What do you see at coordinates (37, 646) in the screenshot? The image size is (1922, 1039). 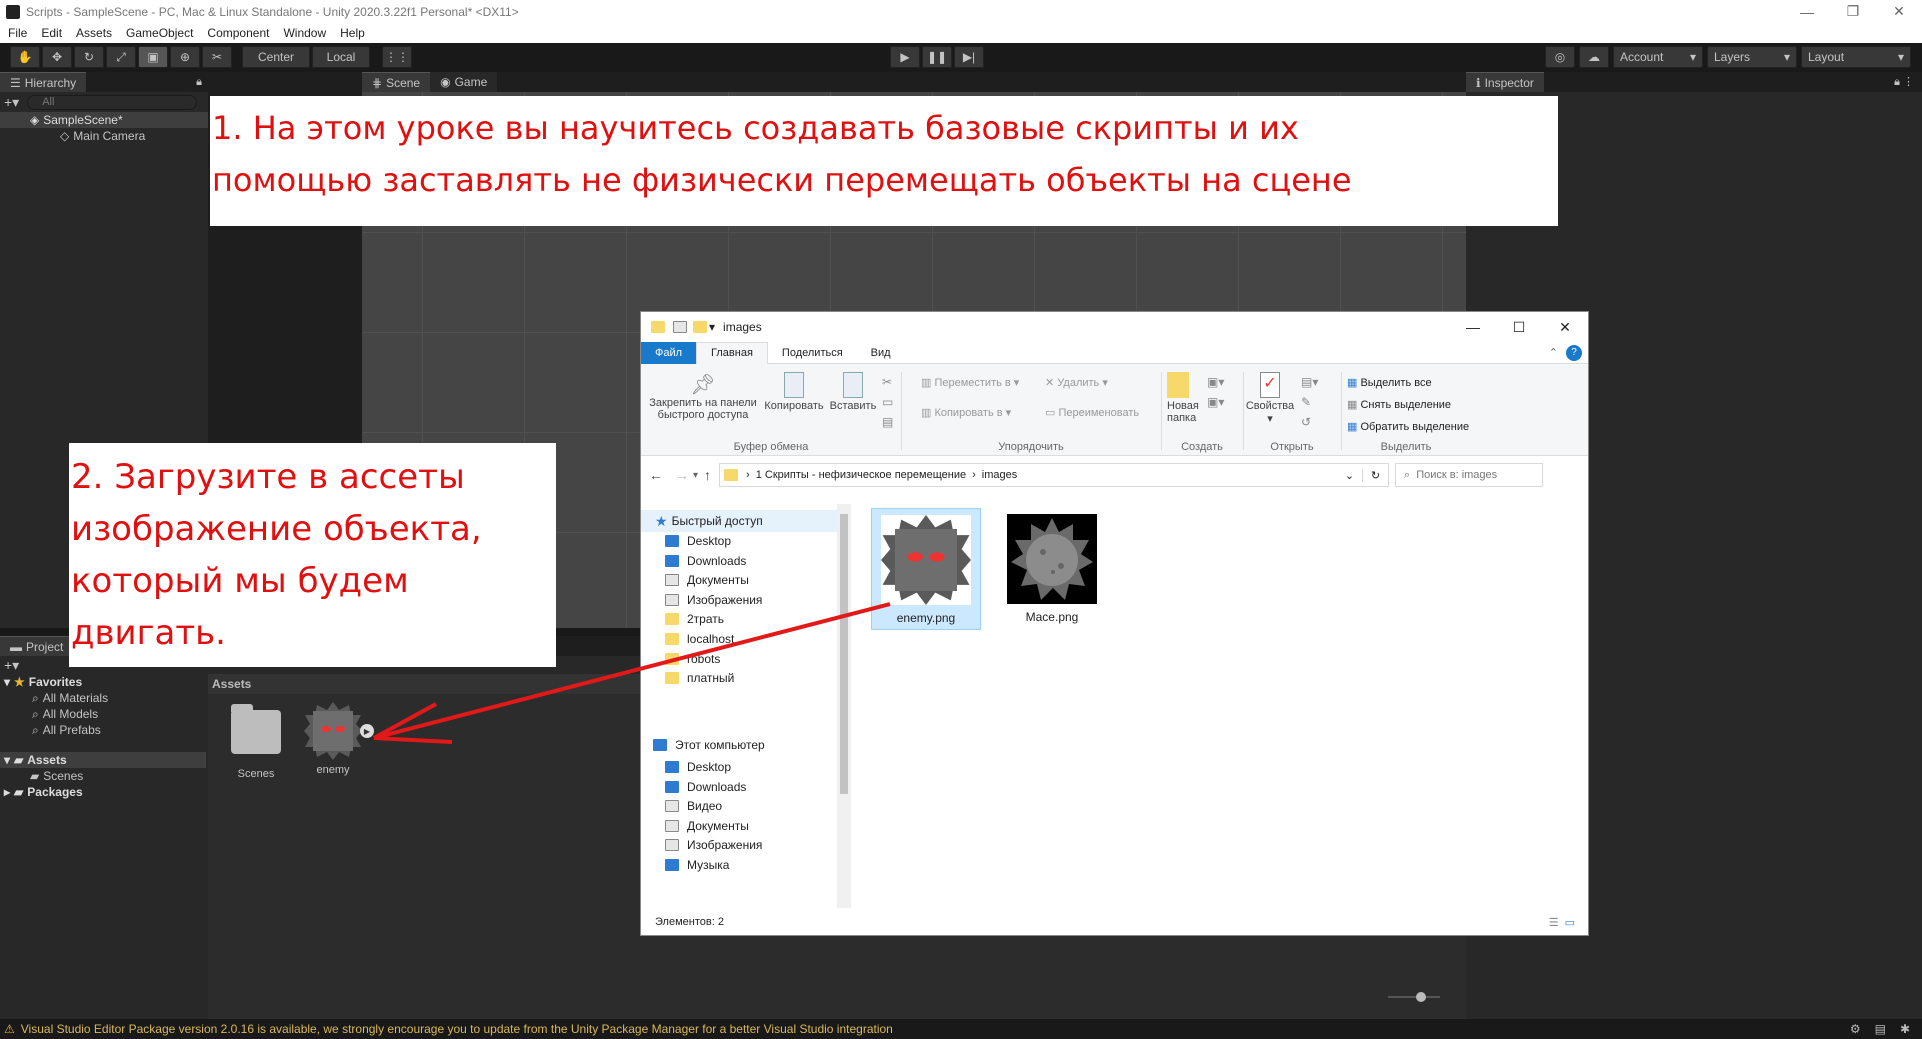 I see `tab-project: ▬ Project` at bounding box center [37, 646].